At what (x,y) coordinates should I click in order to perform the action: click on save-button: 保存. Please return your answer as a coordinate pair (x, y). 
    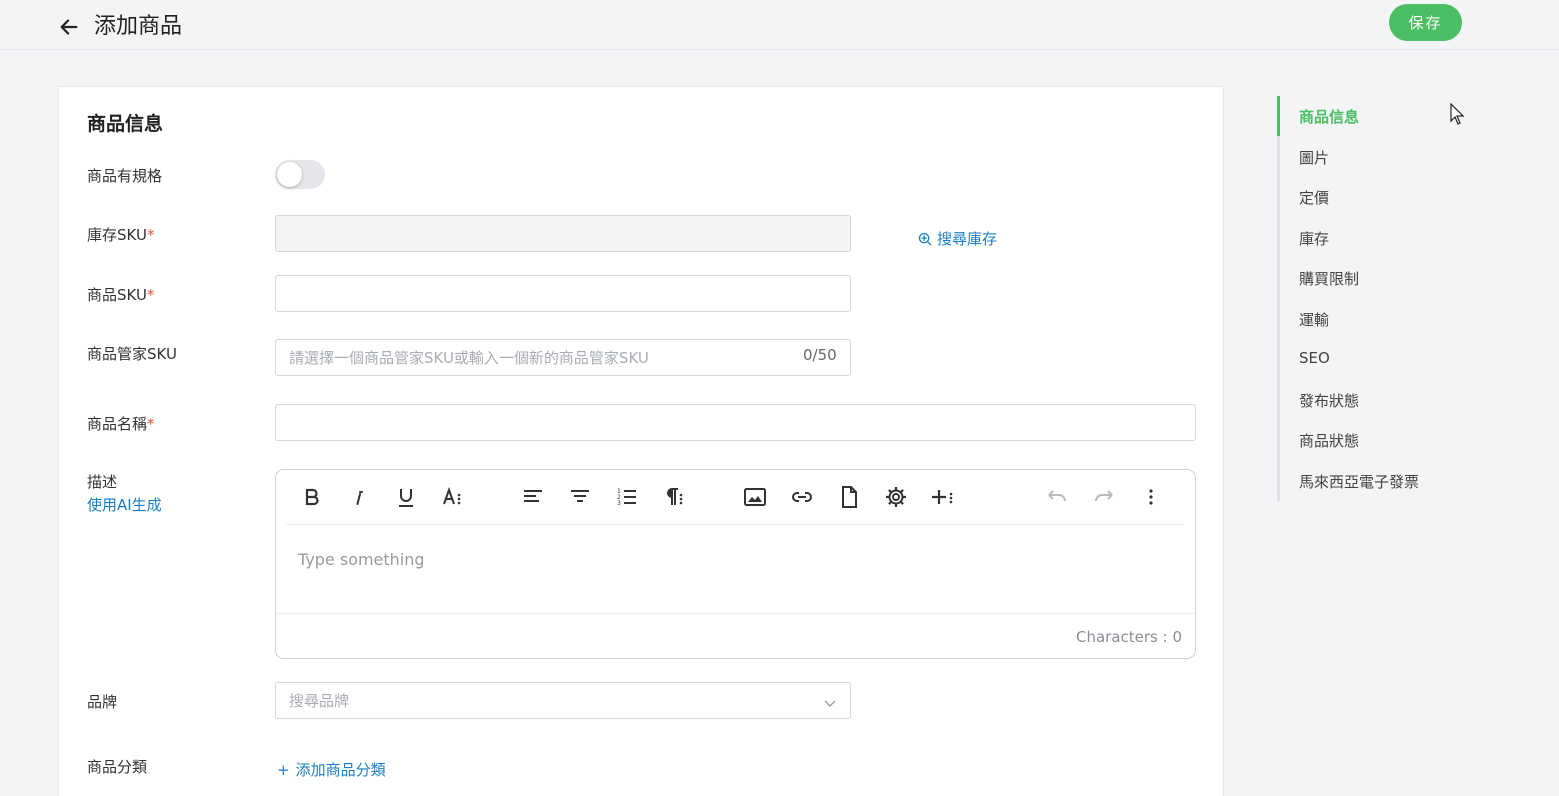
    Looking at the image, I should click on (1425, 22).